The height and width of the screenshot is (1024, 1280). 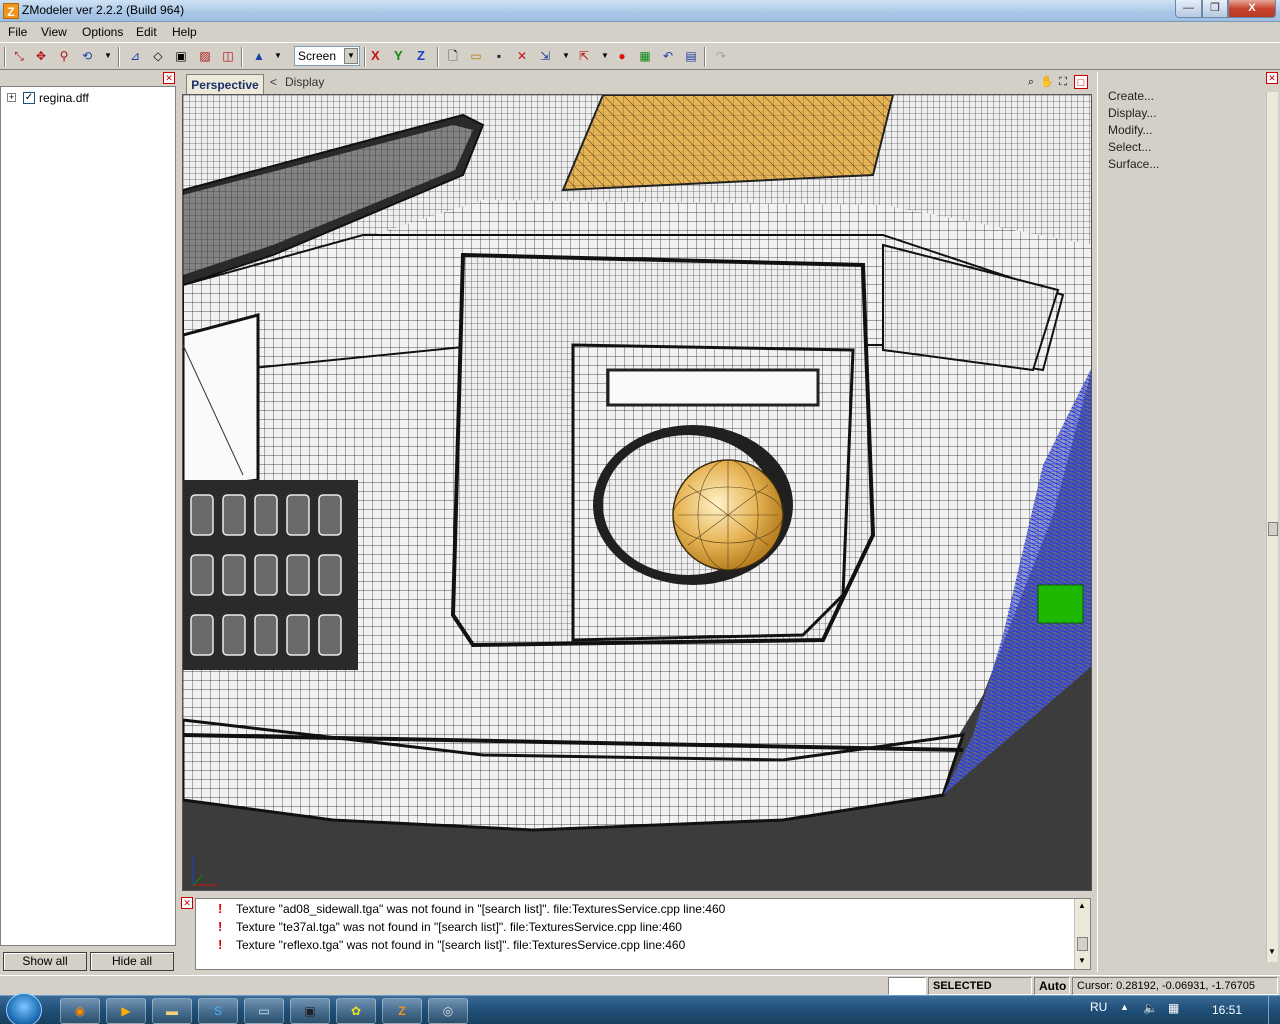 I want to click on import-icon: ⇲, so click(x=545, y=56).